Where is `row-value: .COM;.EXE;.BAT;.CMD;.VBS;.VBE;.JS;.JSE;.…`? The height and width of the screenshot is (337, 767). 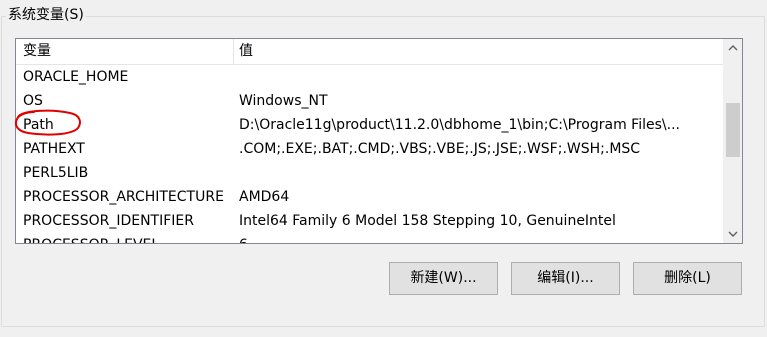 row-value: .COM;.EXE;.BAT;.CMD;.VBS;.VBE;.JS;.JSE;.… is located at coordinates (440, 149).